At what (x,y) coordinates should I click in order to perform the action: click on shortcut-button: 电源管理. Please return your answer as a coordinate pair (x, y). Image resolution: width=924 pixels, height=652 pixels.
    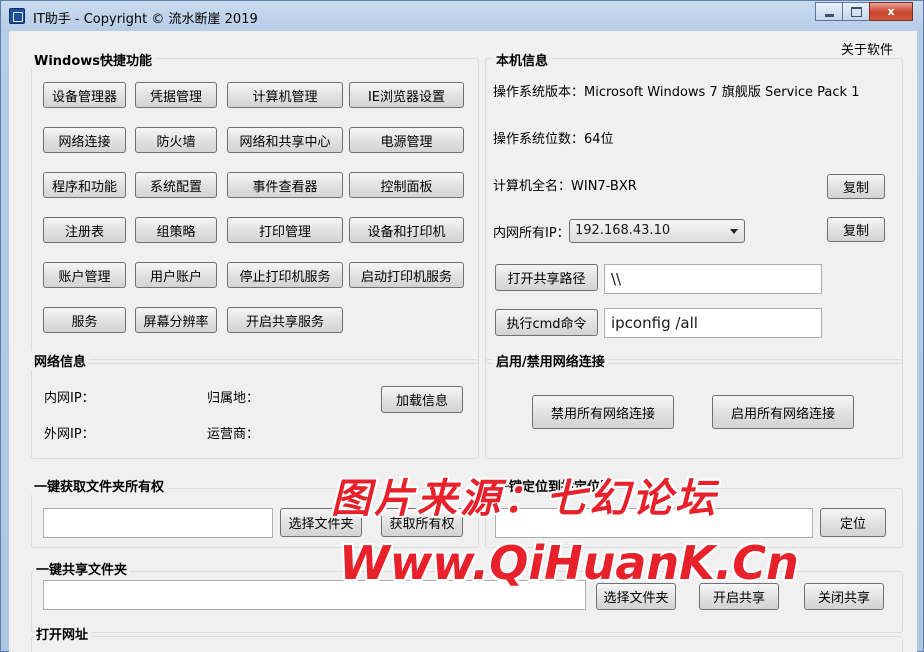
    Looking at the image, I should click on (406, 140).